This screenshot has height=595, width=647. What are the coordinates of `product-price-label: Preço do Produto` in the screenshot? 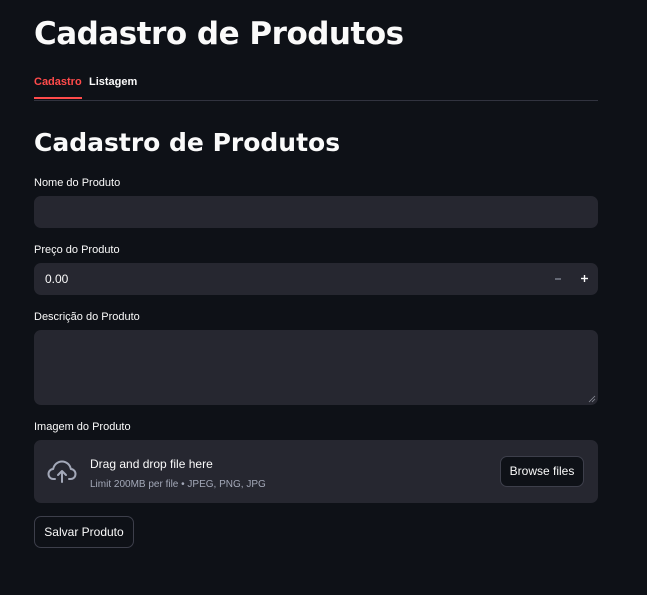 It's located at (77, 250).